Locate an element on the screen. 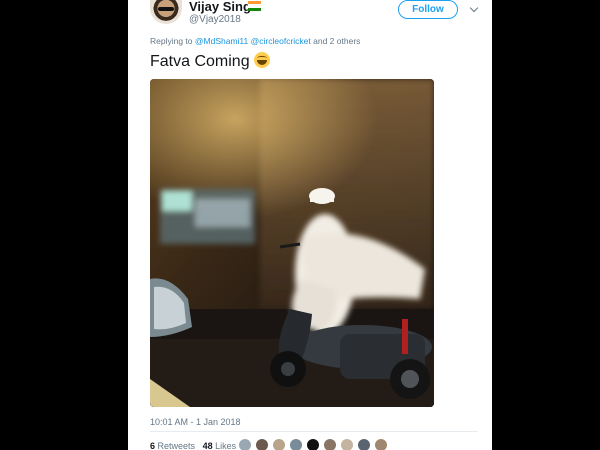 The height and width of the screenshot is (450, 600). reply-prefix: Replying to is located at coordinates (171, 41).